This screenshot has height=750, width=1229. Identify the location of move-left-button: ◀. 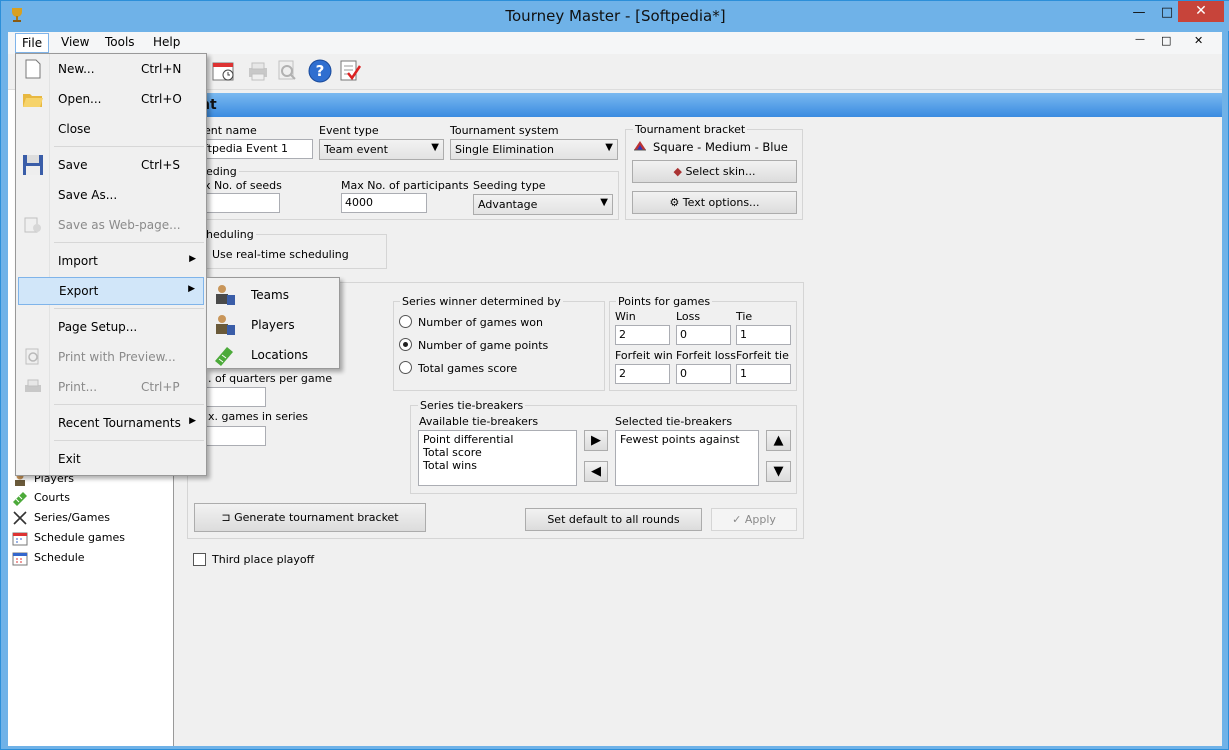
(596, 471).